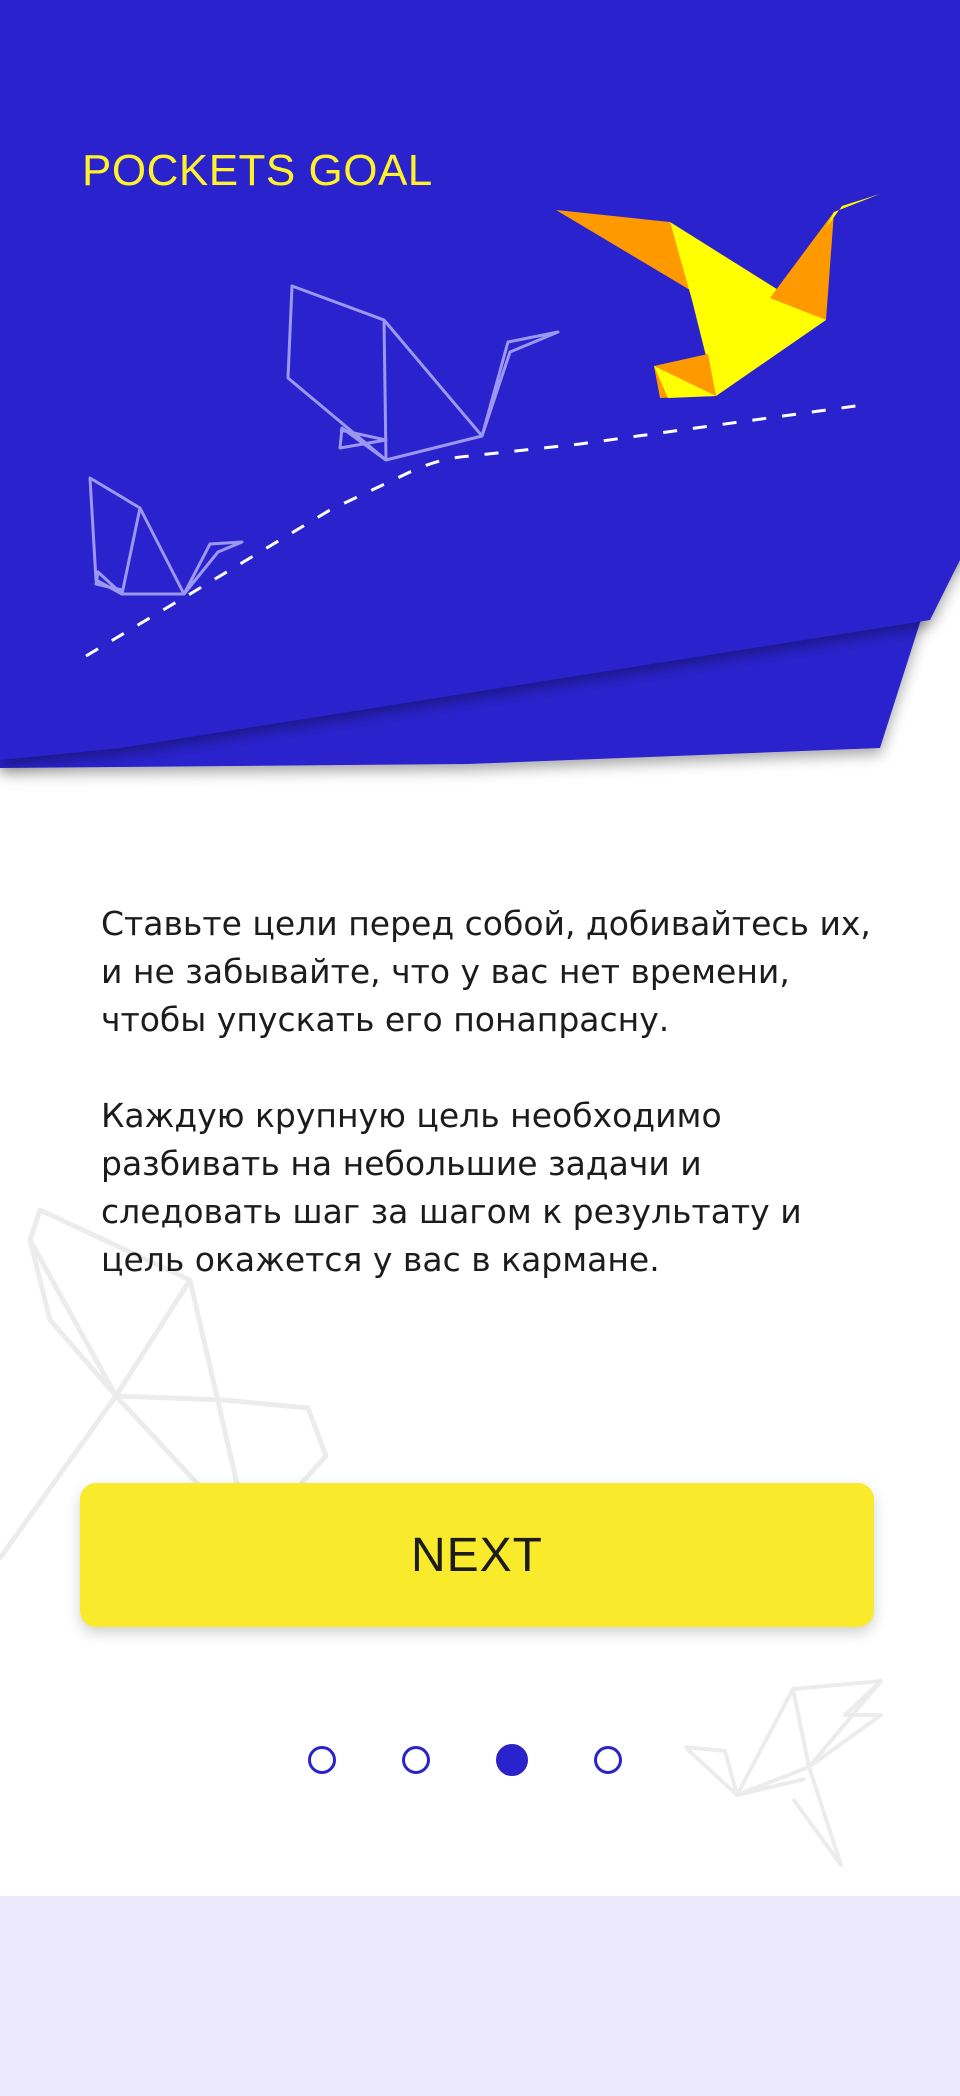  Describe the element at coordinates (257, 170) in the screenshot. I see `app-title: POCKETS GOAL` at that location.